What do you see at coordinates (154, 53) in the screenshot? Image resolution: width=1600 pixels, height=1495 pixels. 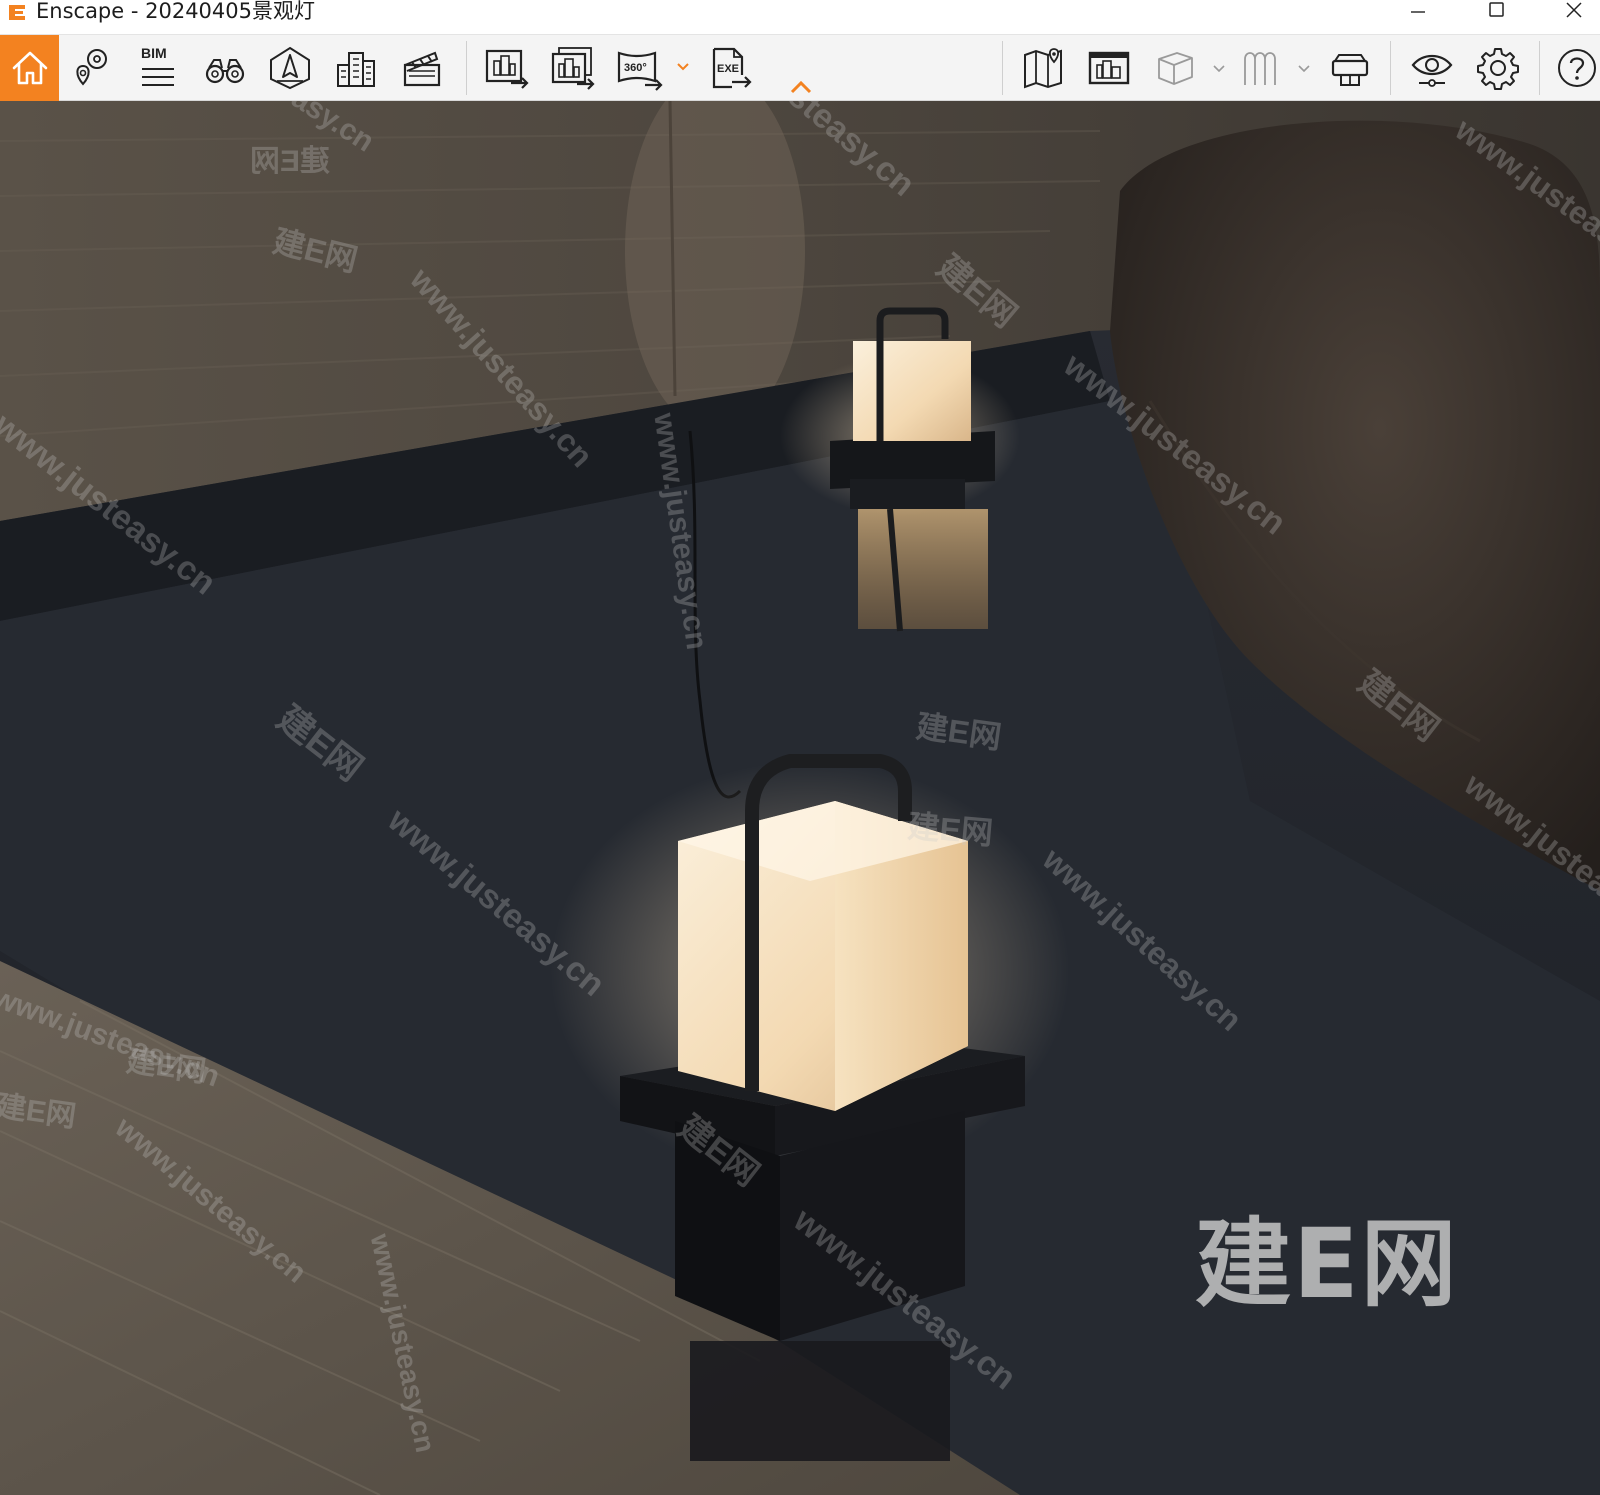 I see `bim-label: BIM` at bounding box center [154, 53].